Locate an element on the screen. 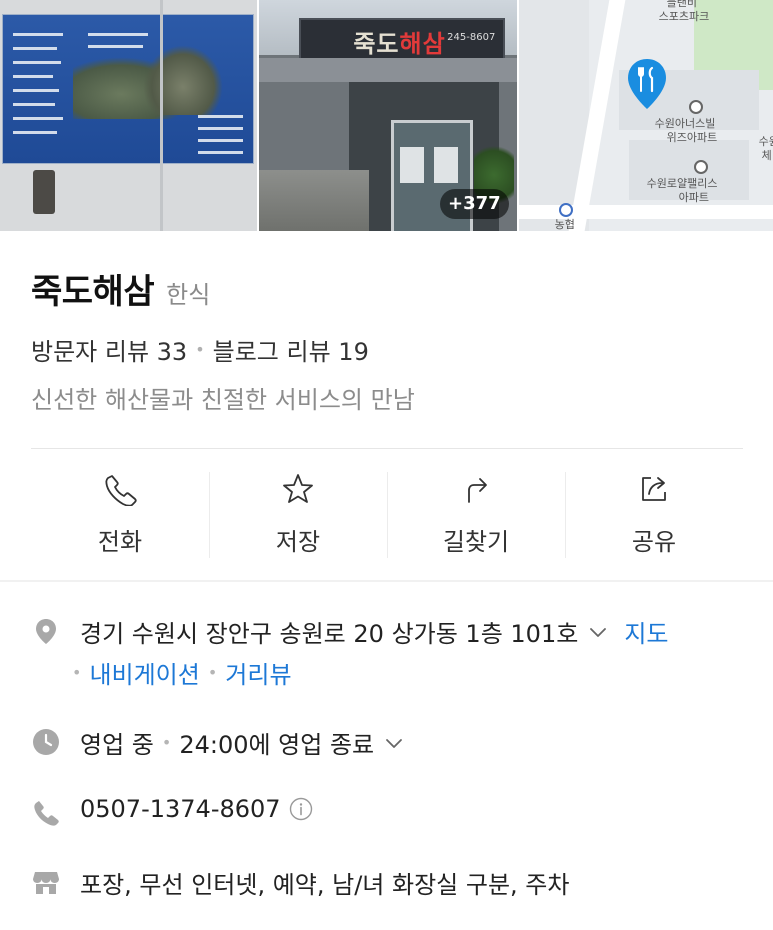 The height and width of the screenshot is (930, 773). photo-menu-board is located at coordinates (129, 115).